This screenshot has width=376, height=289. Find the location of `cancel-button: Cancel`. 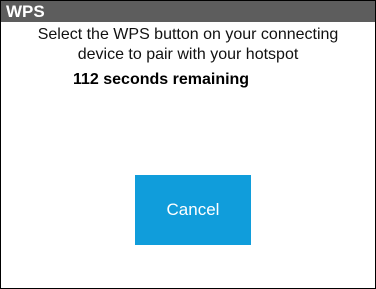

cancel-button: Cancel is located at coordinates (193, 210).